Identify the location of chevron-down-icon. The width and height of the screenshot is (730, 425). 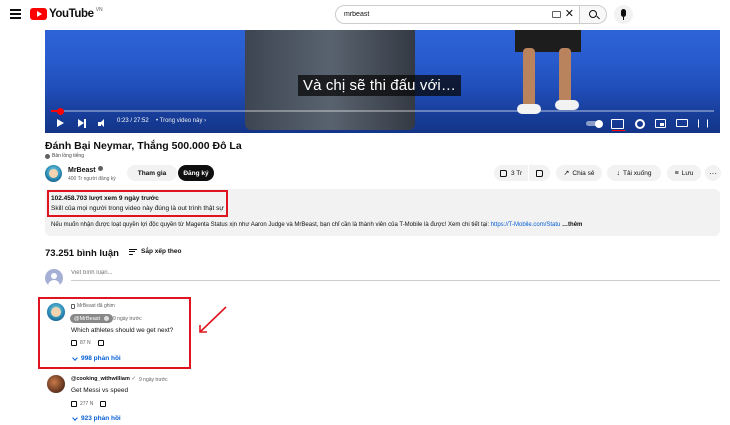
(75, 417).